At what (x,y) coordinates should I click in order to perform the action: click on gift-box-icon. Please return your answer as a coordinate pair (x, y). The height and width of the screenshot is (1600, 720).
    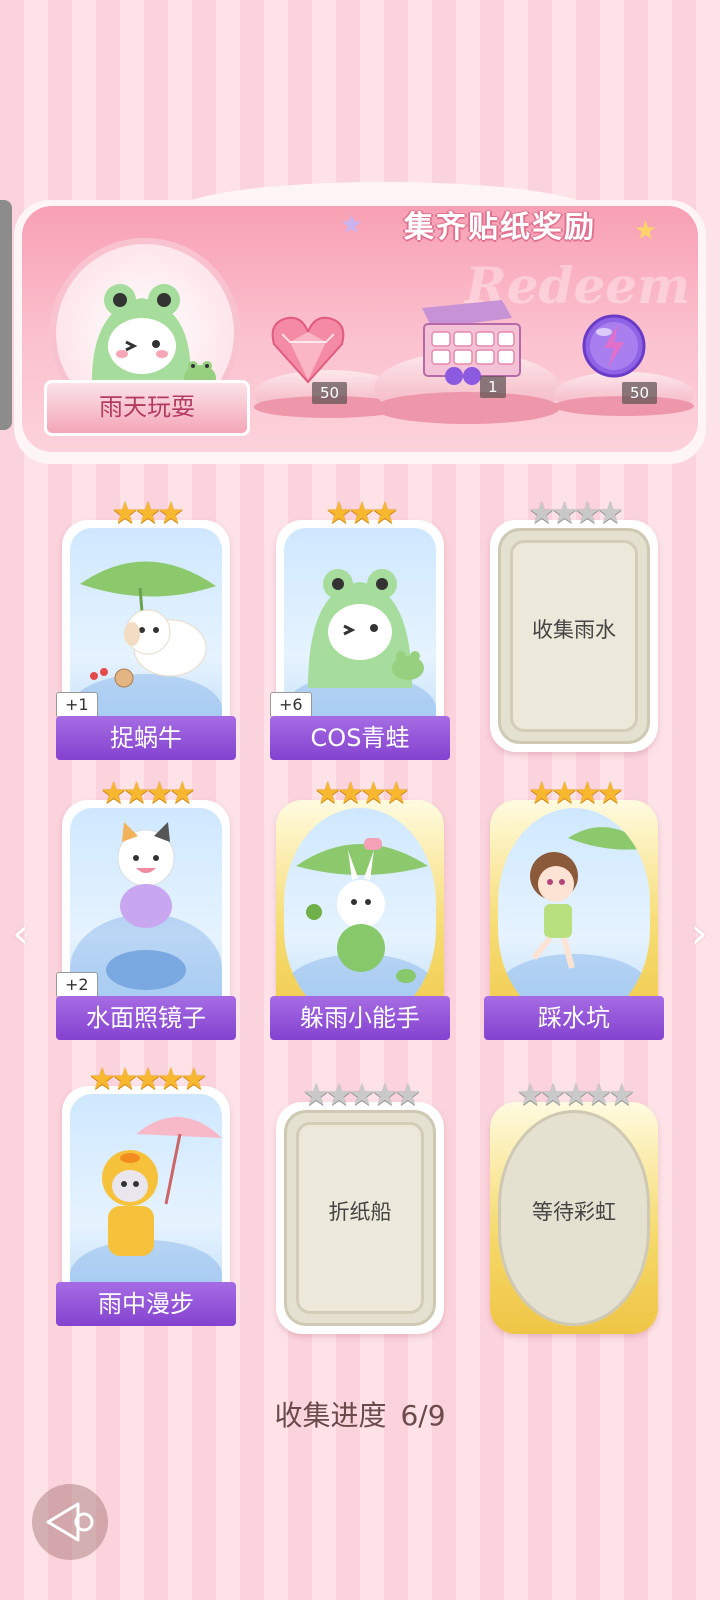
    Looking at the image, I should click on (467, 340).